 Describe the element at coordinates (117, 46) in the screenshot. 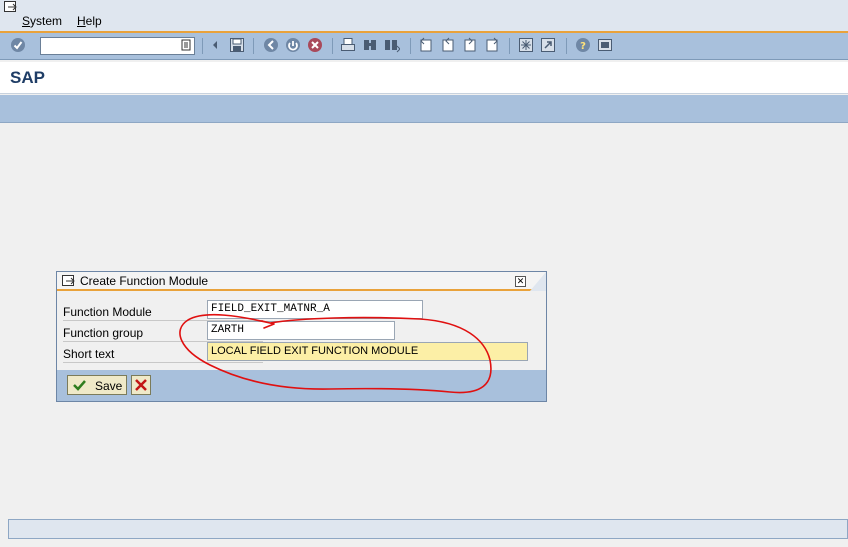

I see `command-field` at that location.